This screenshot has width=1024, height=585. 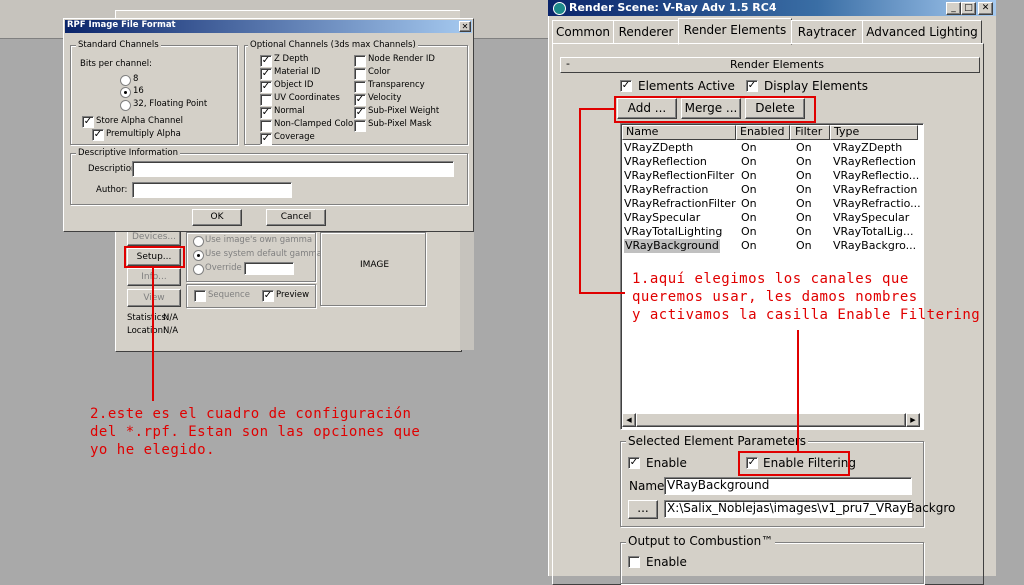 I want to click on bits-16-radio, so click(x=125, y=92).